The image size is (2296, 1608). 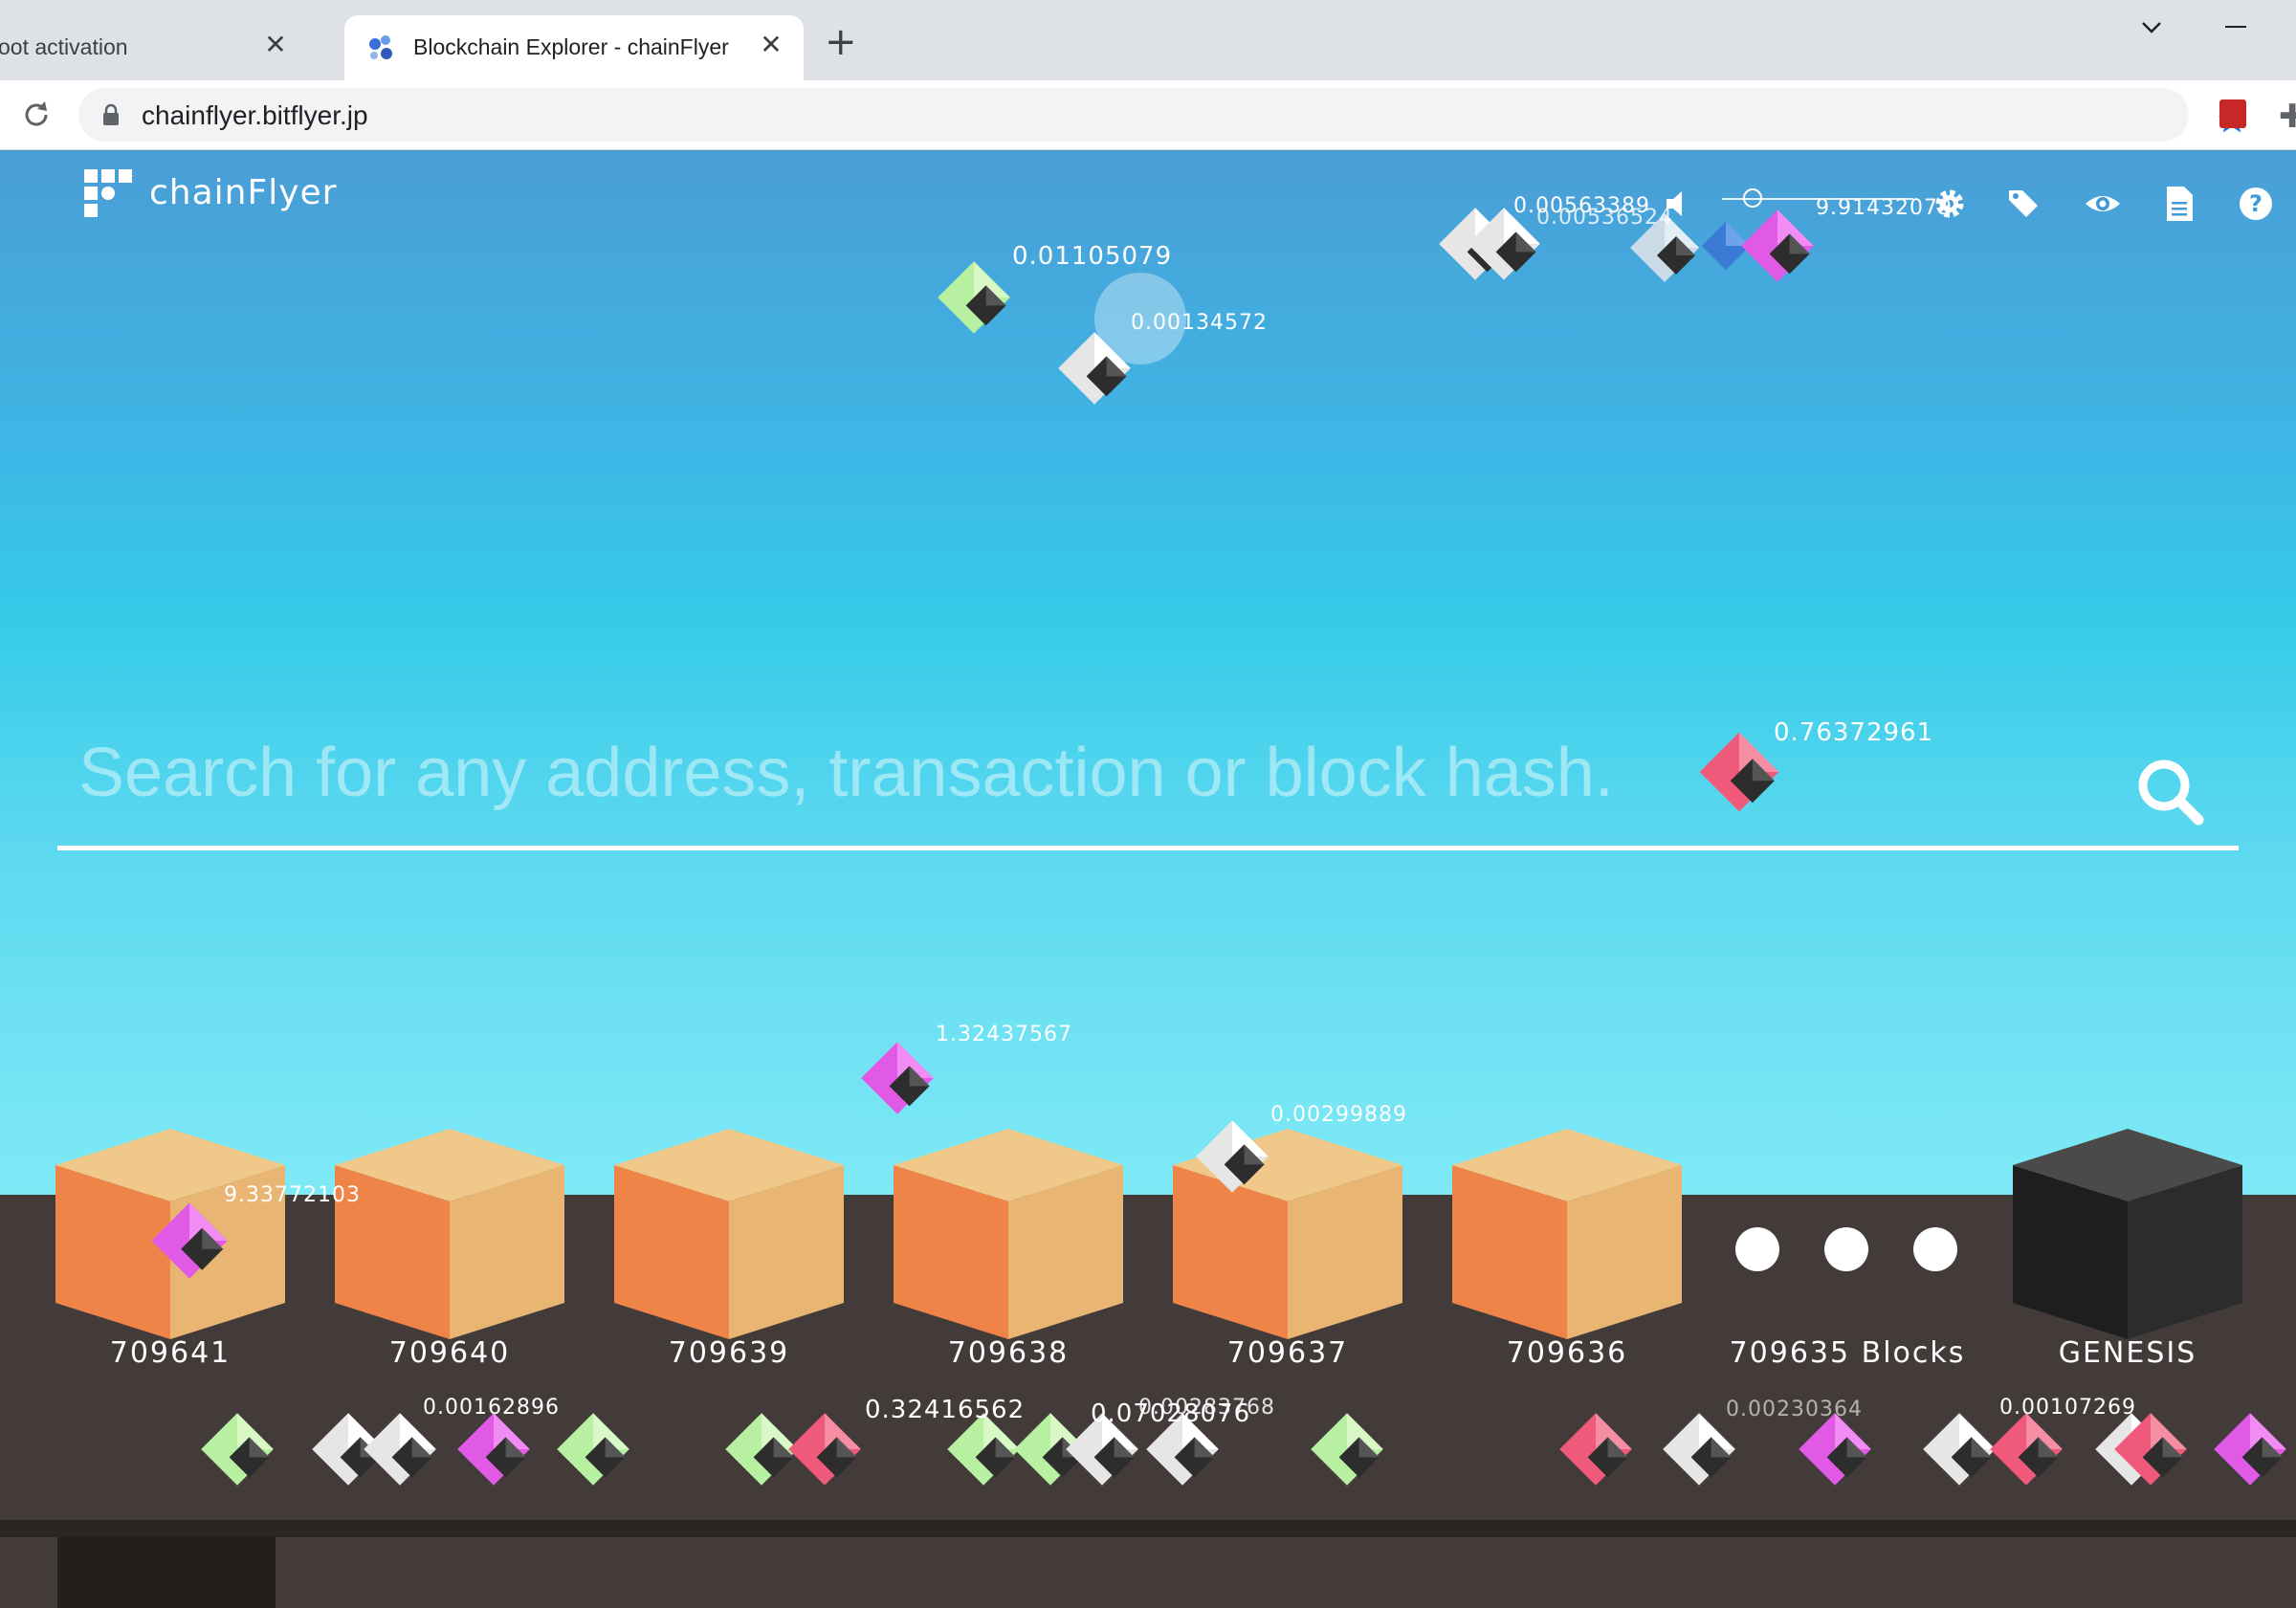 What do you see at coordinates (2103, 204) in the screenshot?
I see `eye-icon` at bounding box center [2103, 204].